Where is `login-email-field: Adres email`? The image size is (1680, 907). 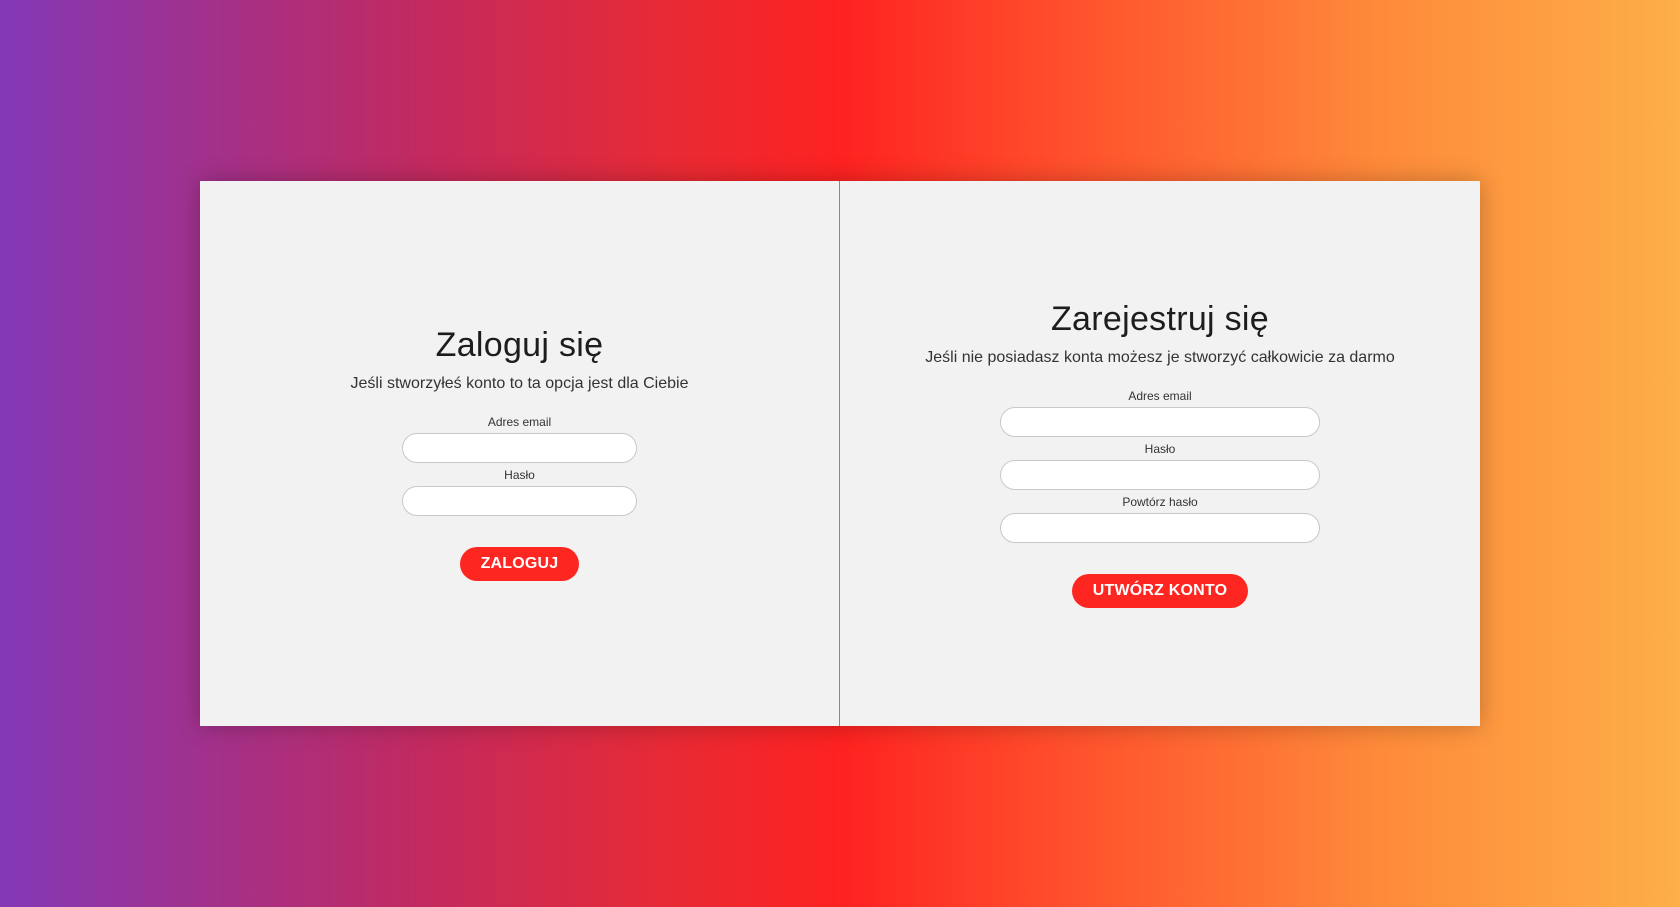
login-email-field: Adres email is located at coordinates (519, 439).